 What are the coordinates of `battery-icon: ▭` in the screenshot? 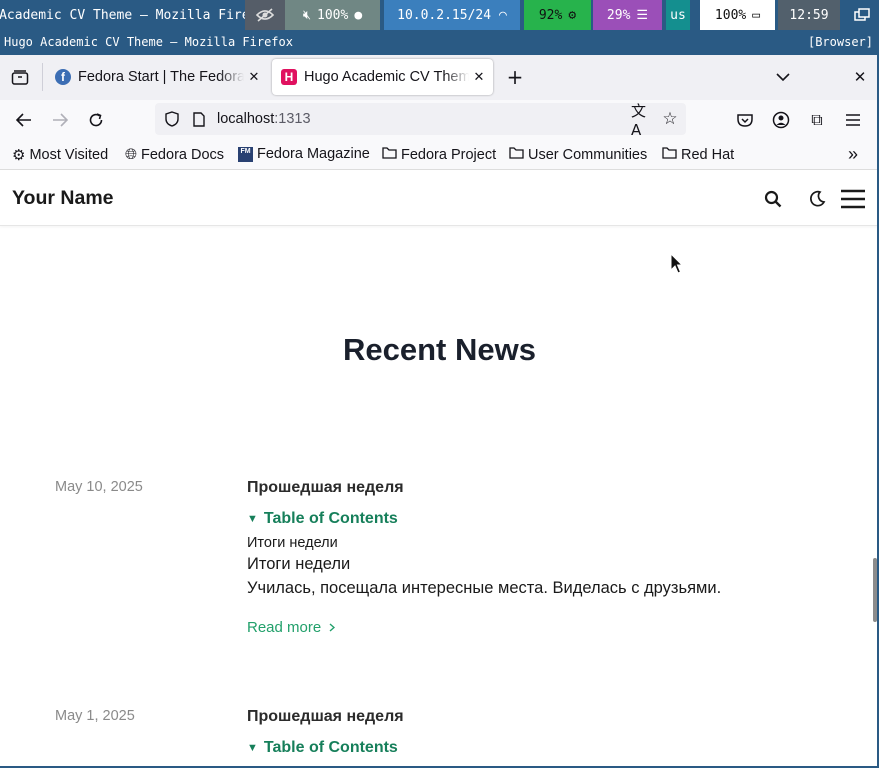 It's located at (756, 15).